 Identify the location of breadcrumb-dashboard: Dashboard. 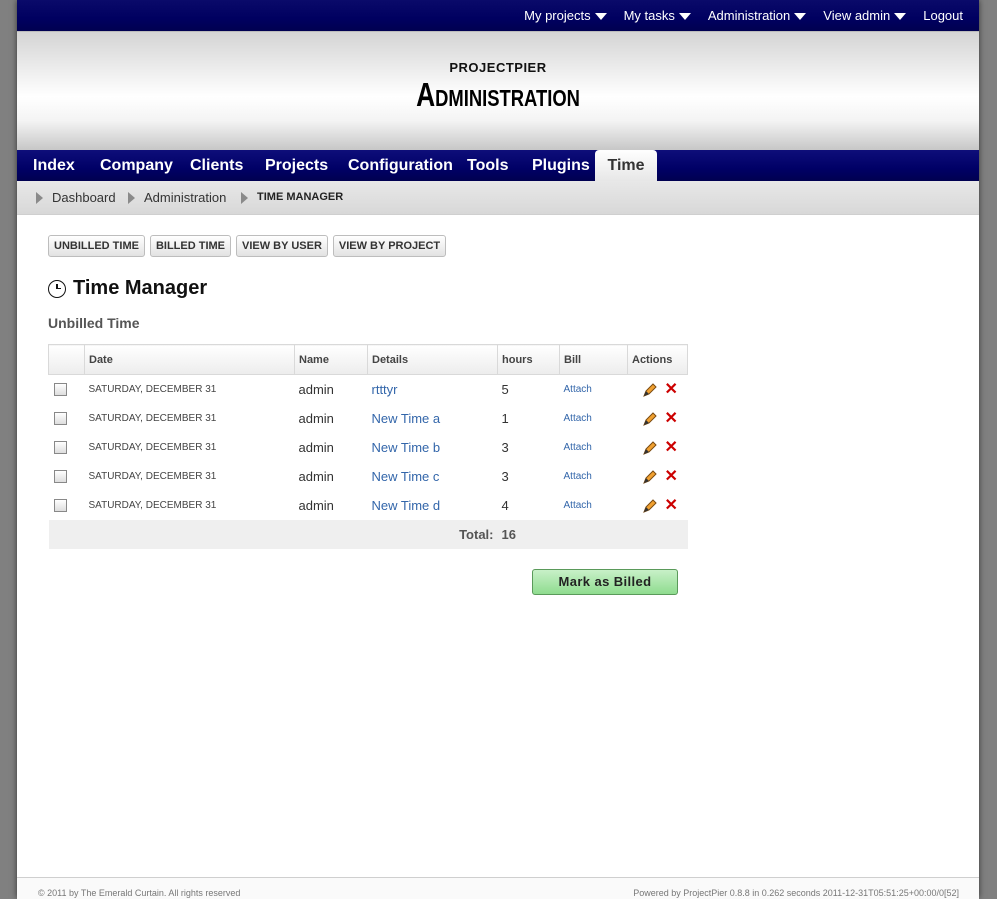
(76, 197).